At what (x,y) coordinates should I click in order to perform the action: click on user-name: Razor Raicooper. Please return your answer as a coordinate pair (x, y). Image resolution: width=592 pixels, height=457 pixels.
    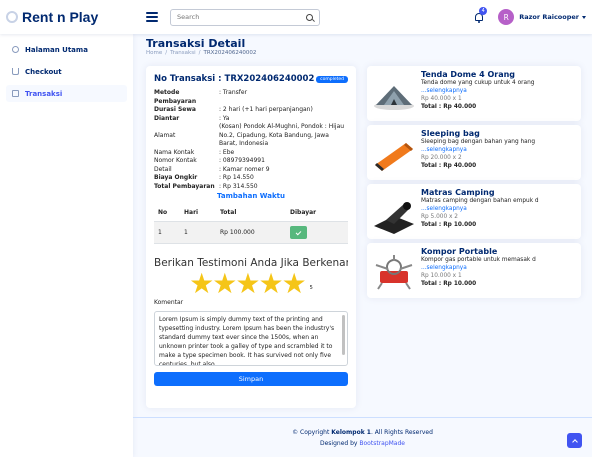
    Looking at the image, I should click on (549, 17).